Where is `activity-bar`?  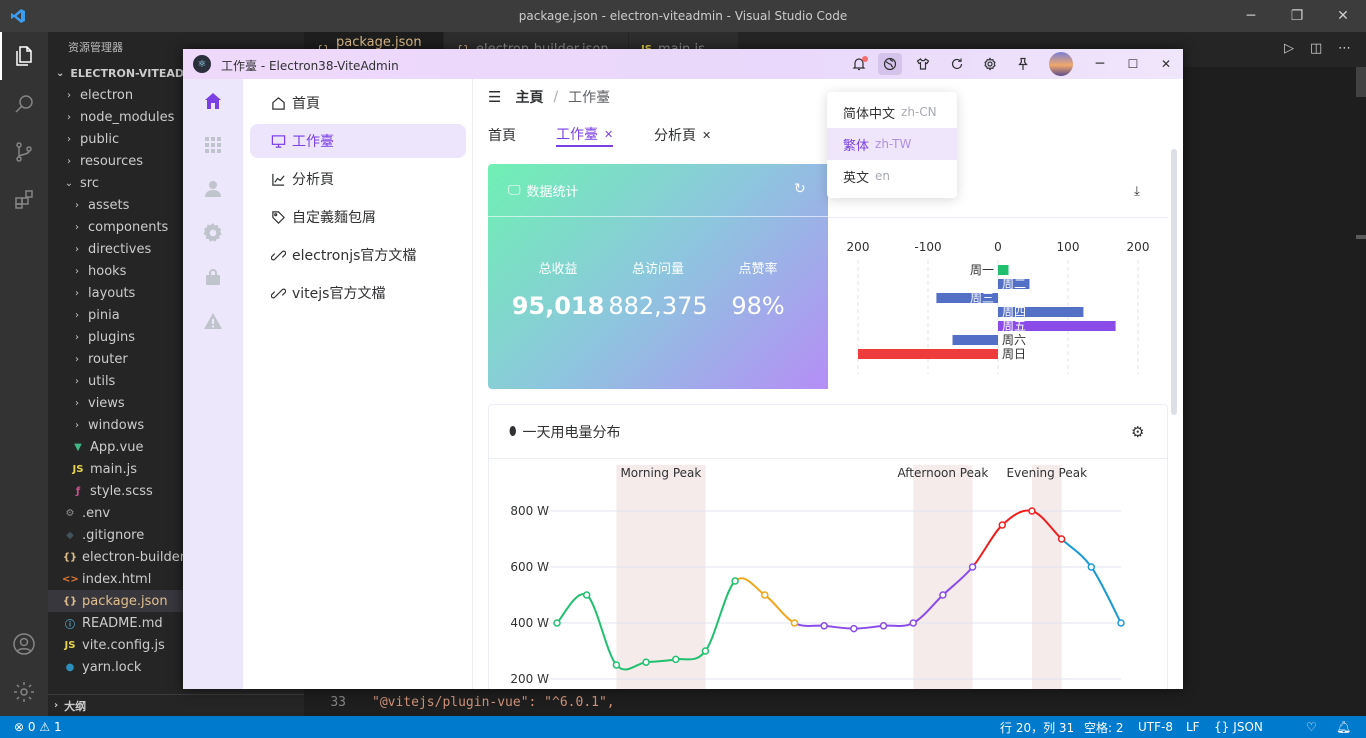 activity-bar is located at coordinates (24, 374).